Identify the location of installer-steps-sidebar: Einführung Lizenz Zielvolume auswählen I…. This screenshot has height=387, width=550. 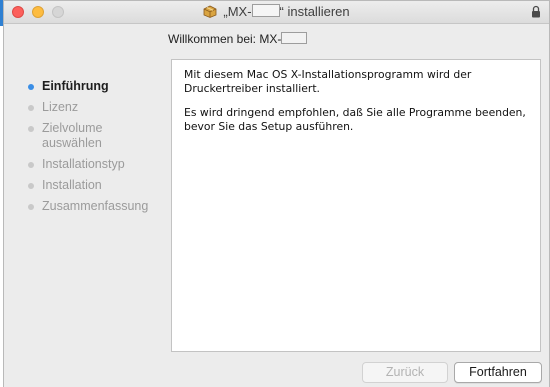
(84, 146).